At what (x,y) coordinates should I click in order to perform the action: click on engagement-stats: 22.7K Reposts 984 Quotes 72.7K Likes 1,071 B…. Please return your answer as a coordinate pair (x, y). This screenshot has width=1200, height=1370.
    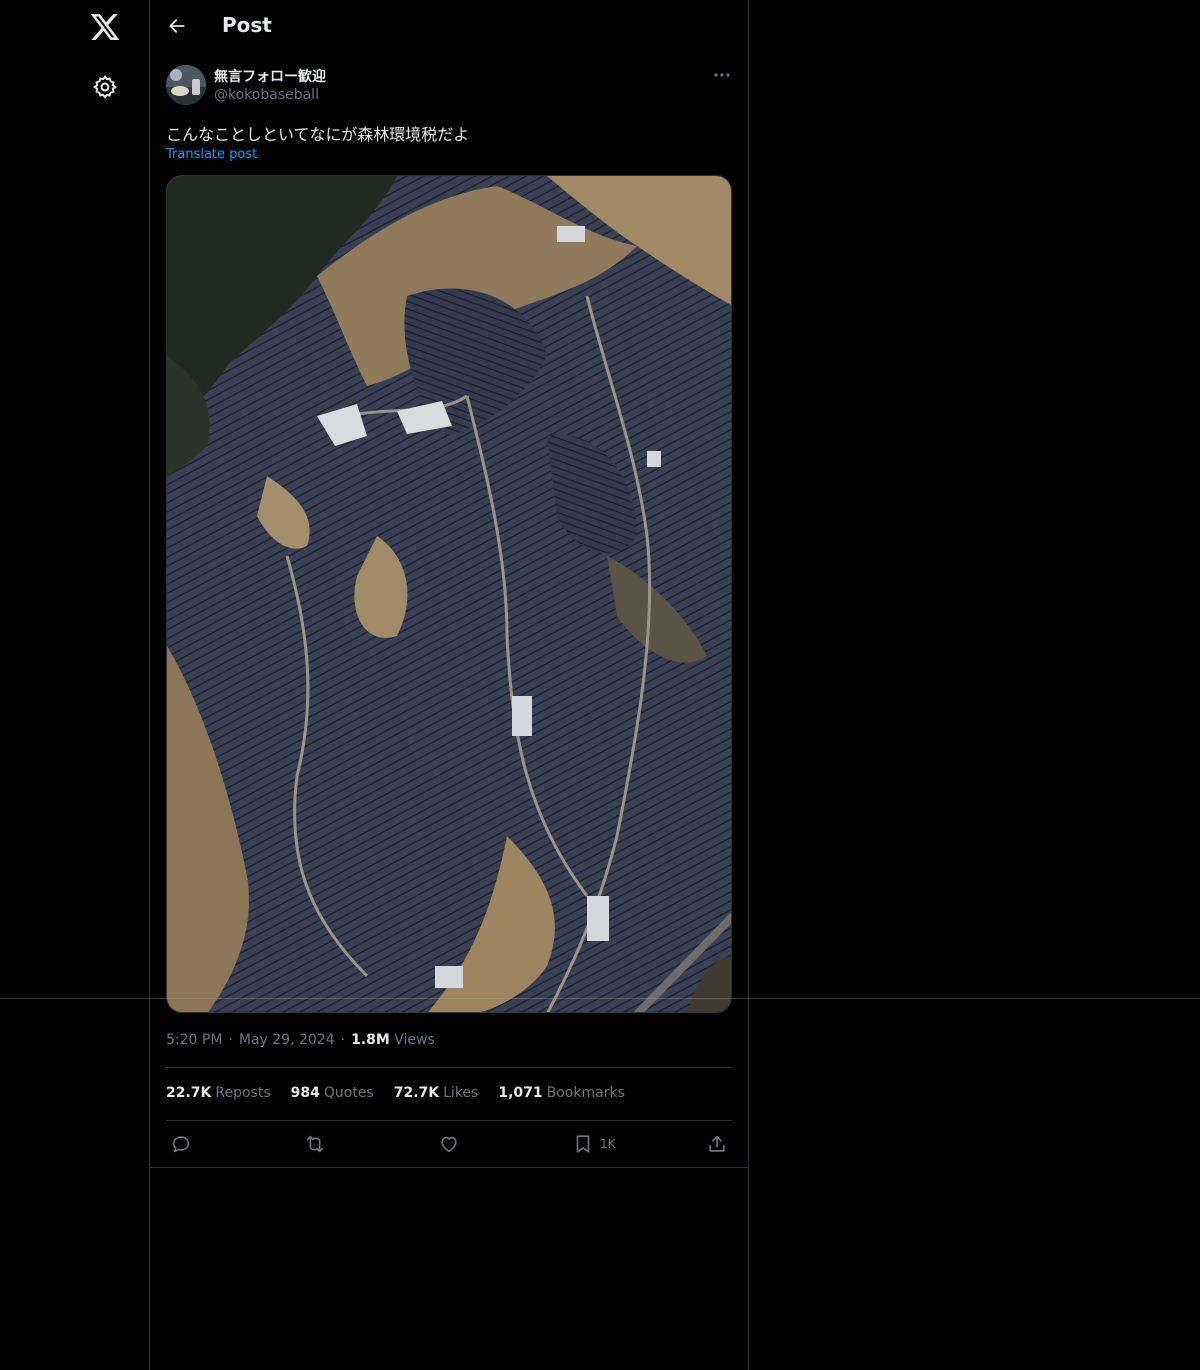
    Looking at the image, I should click on (395, 1093).